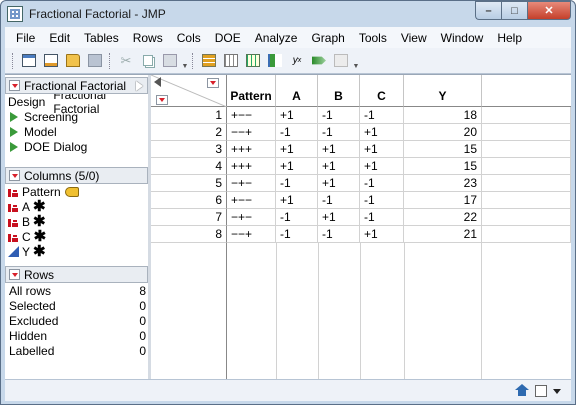 The width and height of the screenshot is (576, 405). What do you see at coordinates (76, 236) in the screenshot?
I see `column-item-c: C ✱` at bounding box center [76, 236].